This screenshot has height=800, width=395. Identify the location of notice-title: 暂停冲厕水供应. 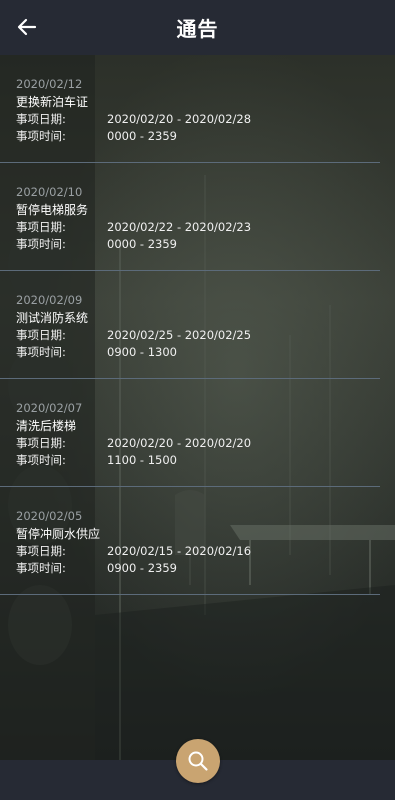
(58, 534).